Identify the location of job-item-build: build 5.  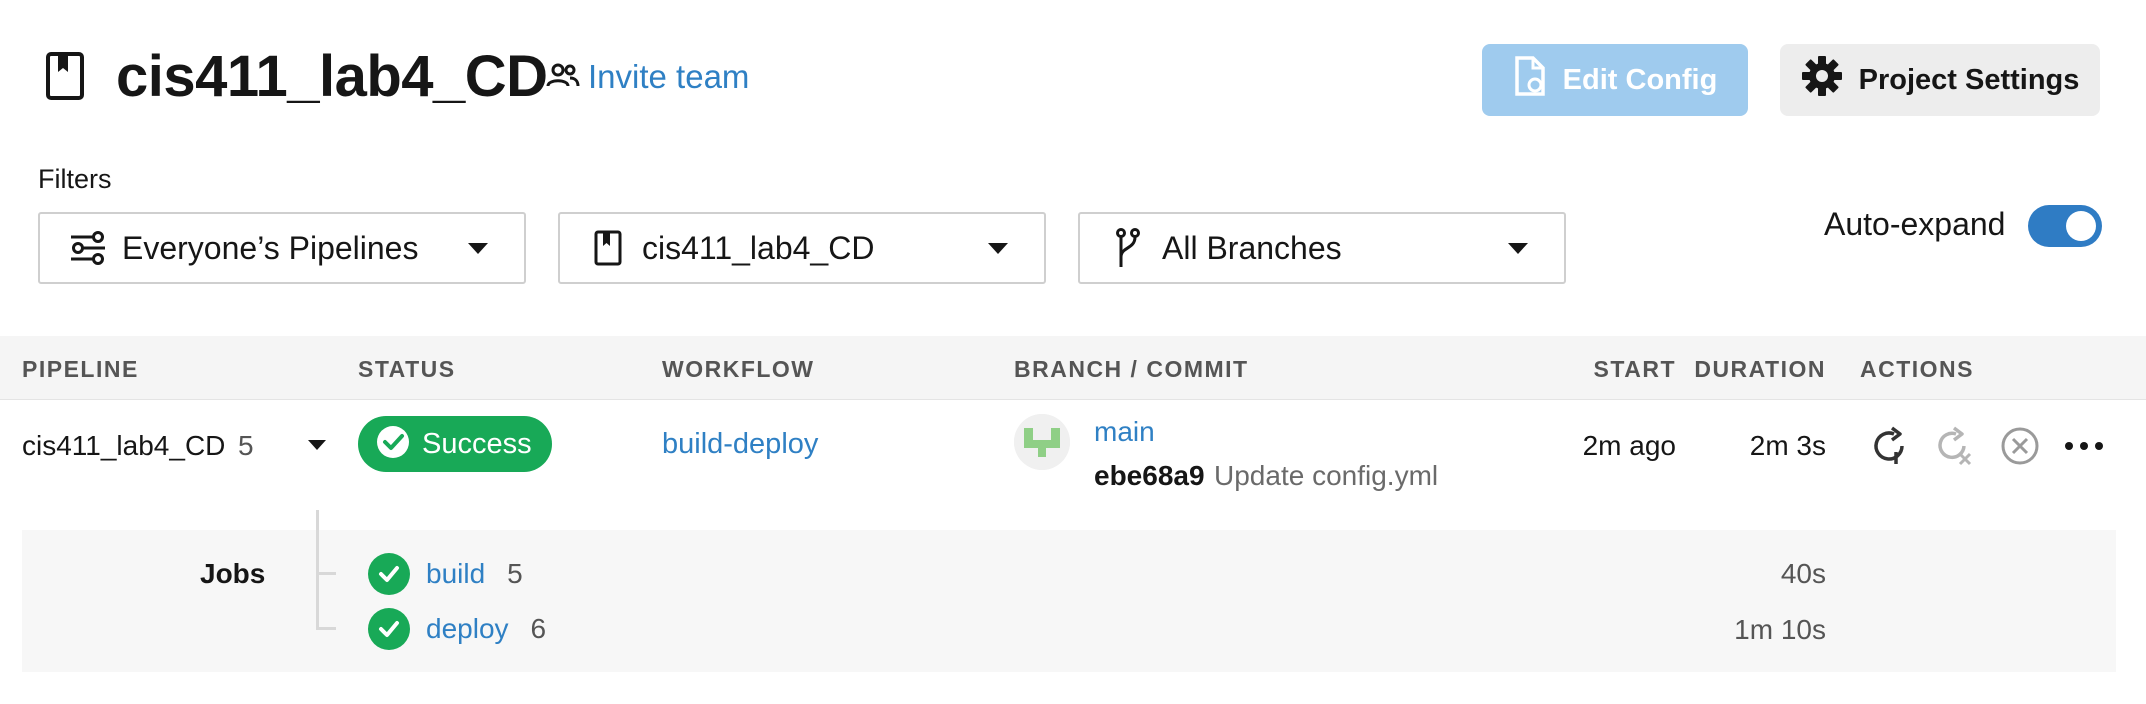
(445, 574).